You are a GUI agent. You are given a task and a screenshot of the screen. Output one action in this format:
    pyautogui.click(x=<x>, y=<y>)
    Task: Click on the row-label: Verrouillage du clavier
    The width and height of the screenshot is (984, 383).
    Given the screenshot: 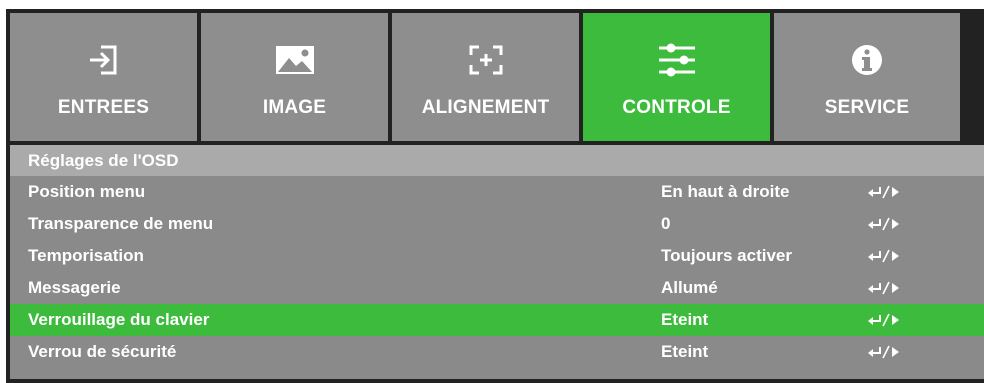 What is the action you would take?
    pyautogui.click(x=119, y=319)
    